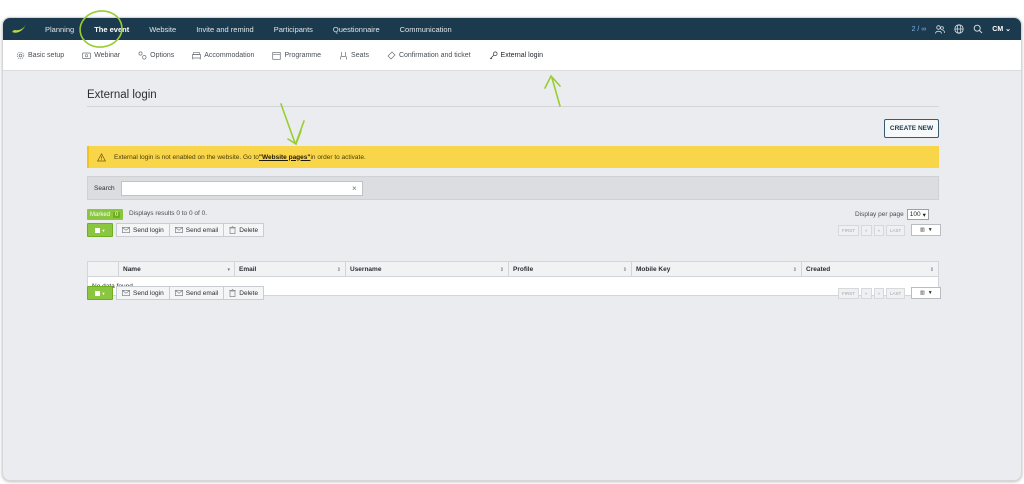  What do you see at coordinates (162, 55) in the screenshot?
I see `subnav-label: Options` at bounding box center [162, 55].